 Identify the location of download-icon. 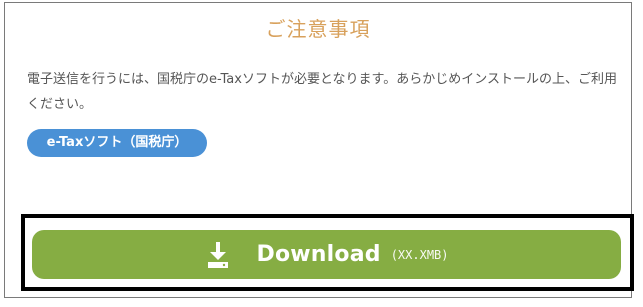
(218, 255).